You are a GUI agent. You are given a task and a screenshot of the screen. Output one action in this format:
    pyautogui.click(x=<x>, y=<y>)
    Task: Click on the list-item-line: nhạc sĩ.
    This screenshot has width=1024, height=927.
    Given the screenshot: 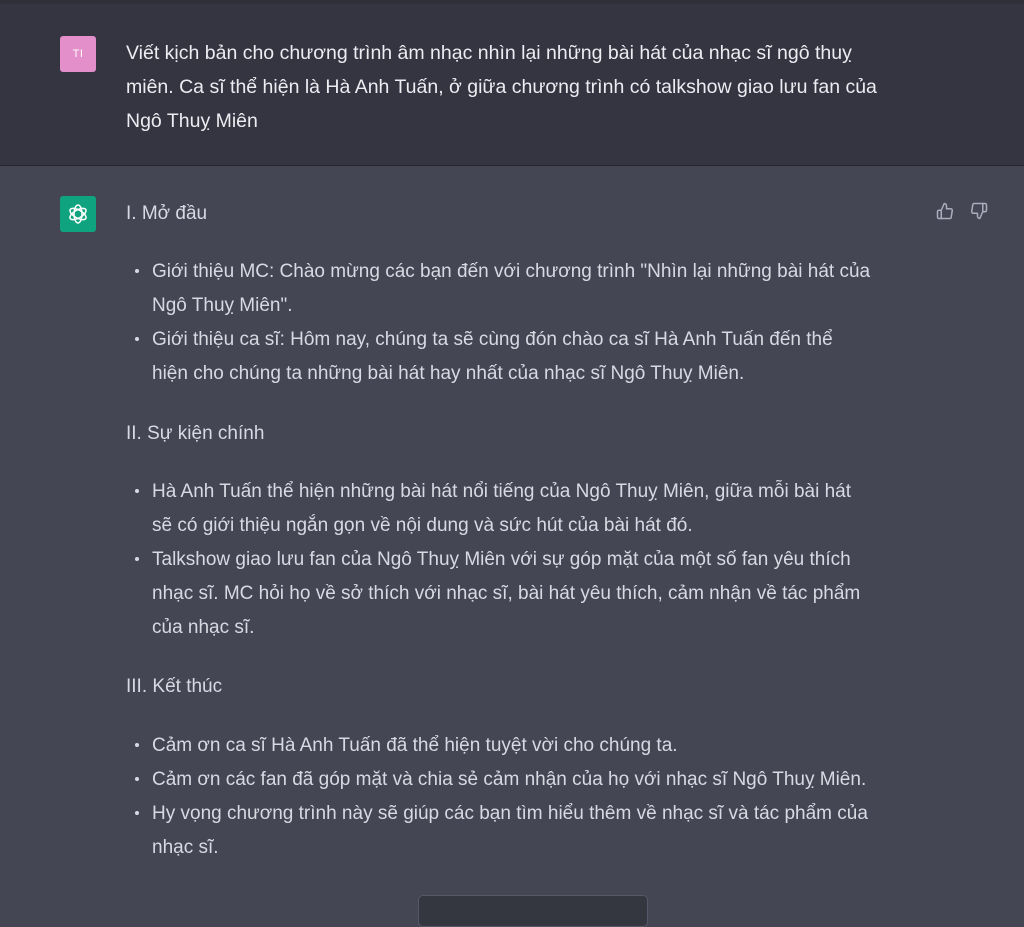 What is the action you would take?
    pyautogui.click(x=185, y=847)
    